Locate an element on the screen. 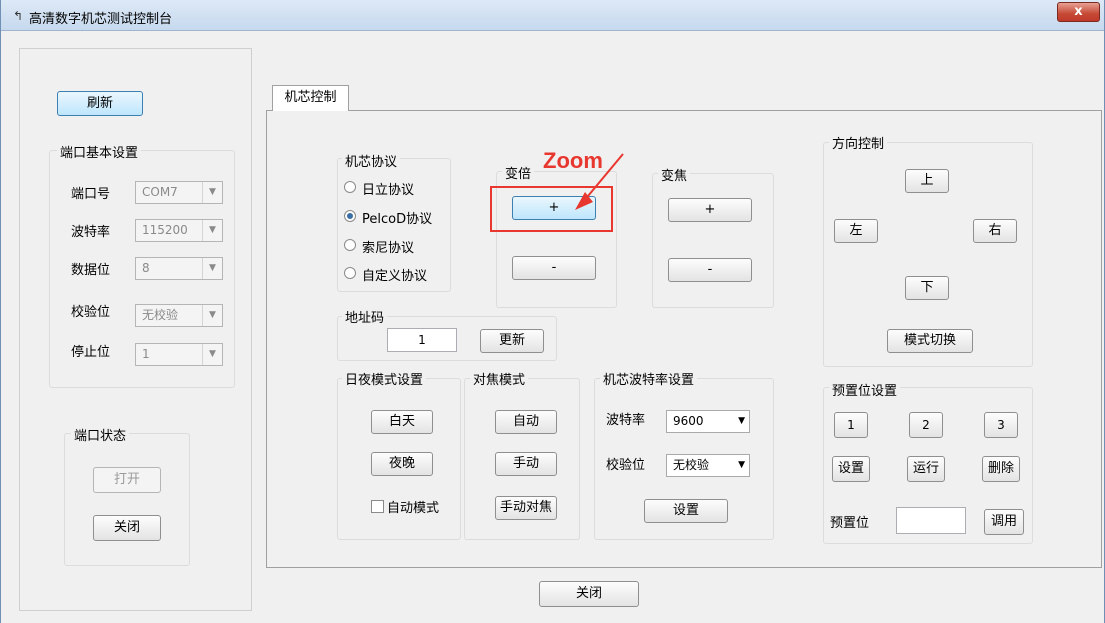  manual-focus-button: 手动对焦 is located at coordinates (526, 508).